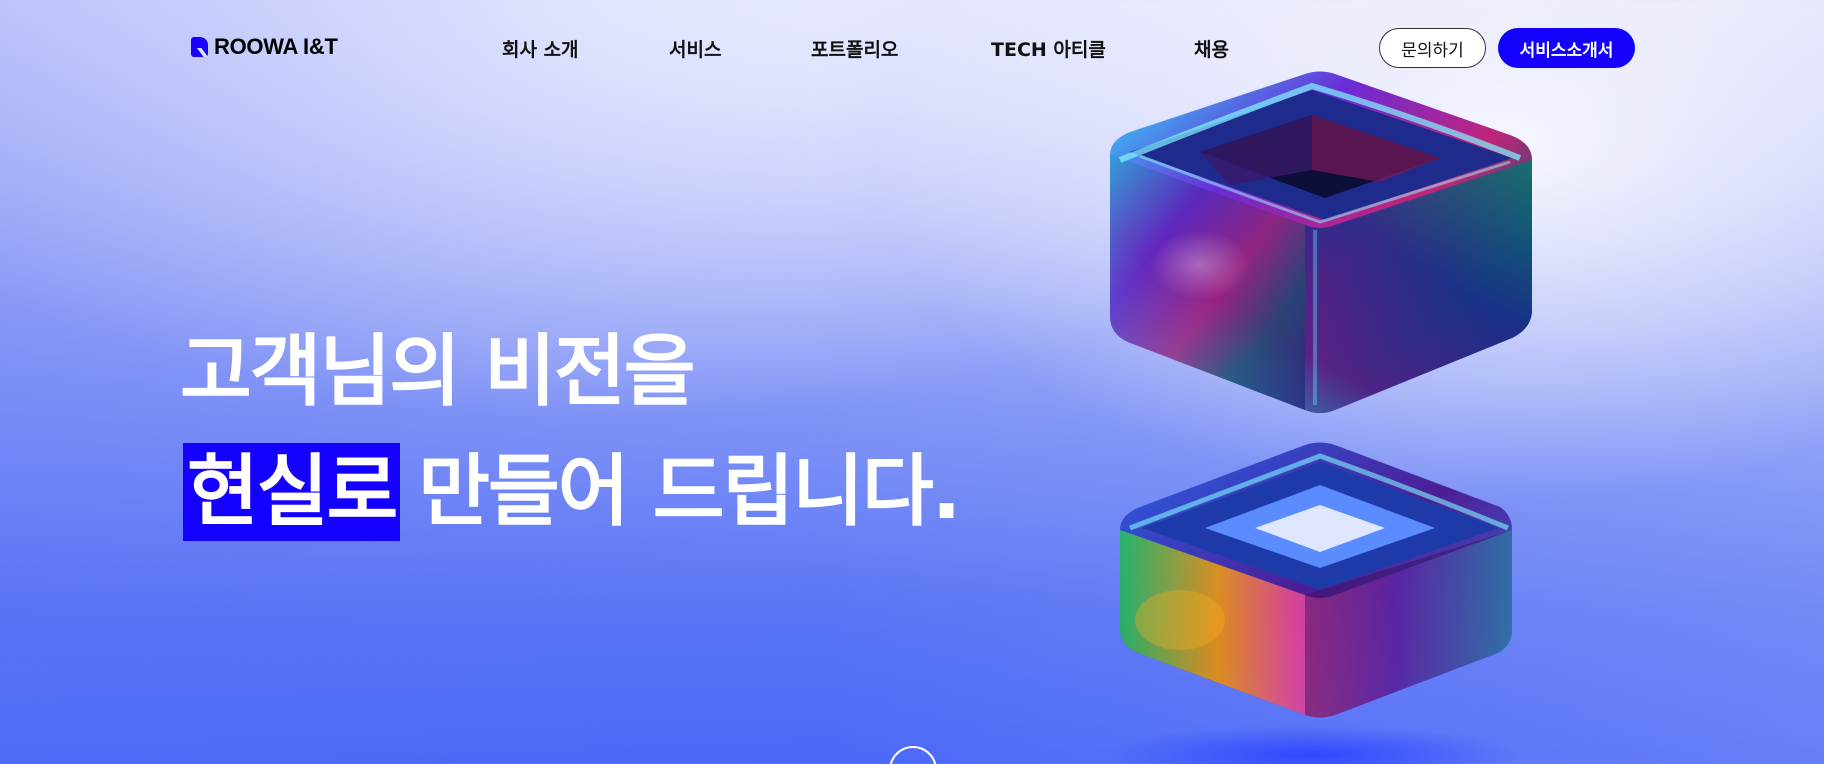 This screenshot has height=764, width=1824. What do you see at coordinates (540, 48) in the screenshot?
I see `nav-item-about: 회사 소개` at bounding box center [540, 48].